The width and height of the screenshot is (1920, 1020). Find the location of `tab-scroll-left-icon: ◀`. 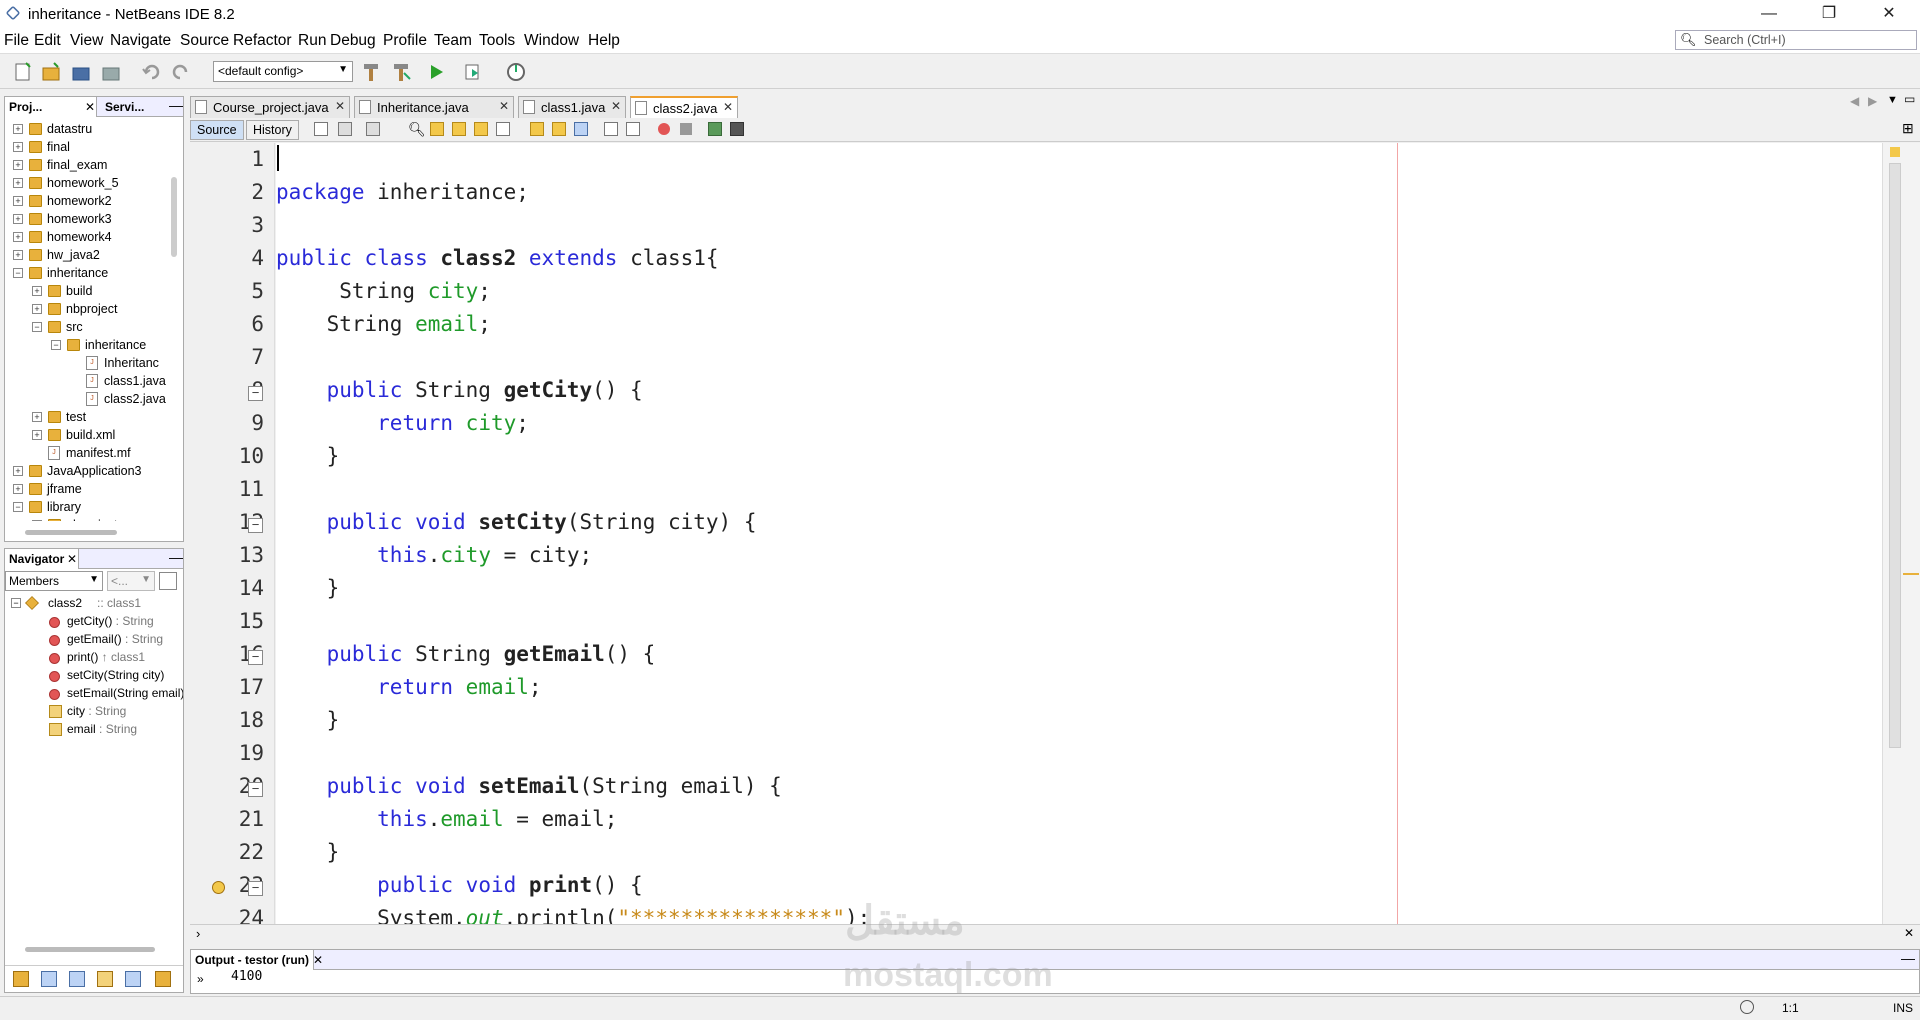

tab-scroll-left-icon: ◀ is located at coordinates (1854, 101).